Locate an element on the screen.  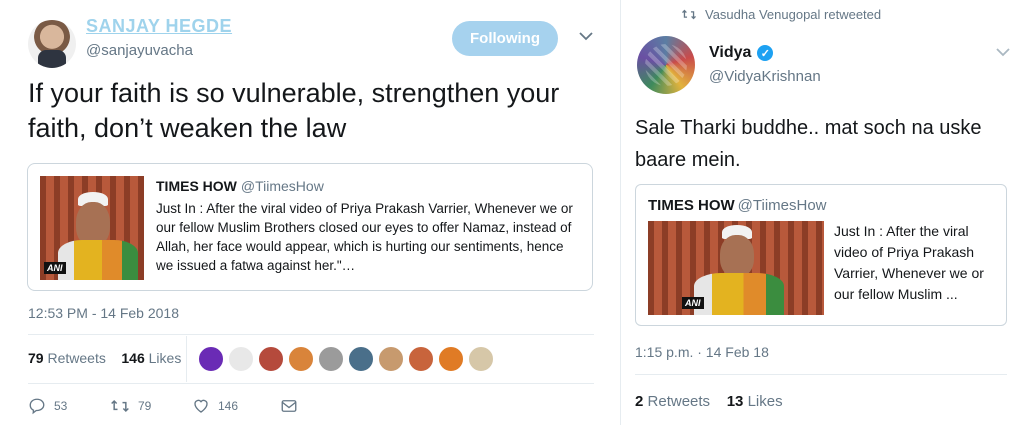
timestamp: 12:53 PM - 14 Feb 2018 is located at coordinates (103, 313).